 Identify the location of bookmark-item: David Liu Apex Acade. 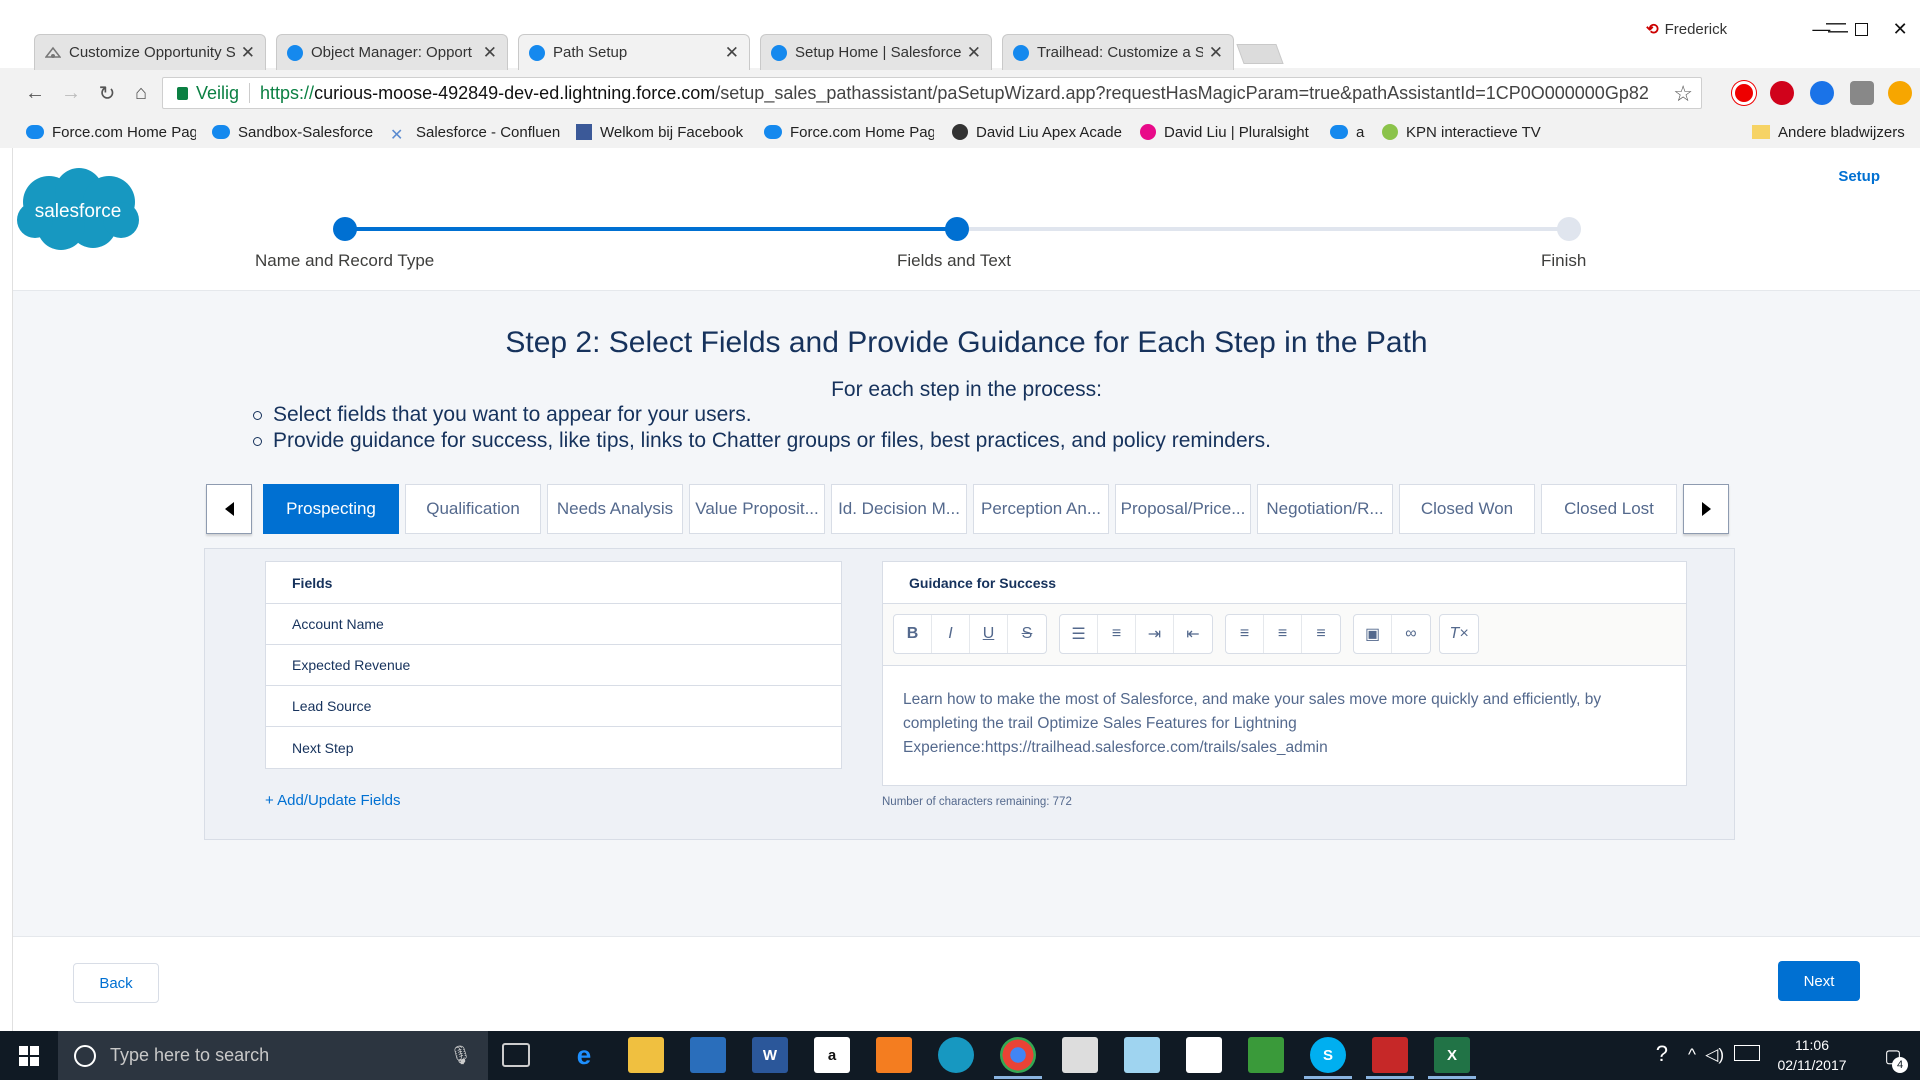
(1038, 132).